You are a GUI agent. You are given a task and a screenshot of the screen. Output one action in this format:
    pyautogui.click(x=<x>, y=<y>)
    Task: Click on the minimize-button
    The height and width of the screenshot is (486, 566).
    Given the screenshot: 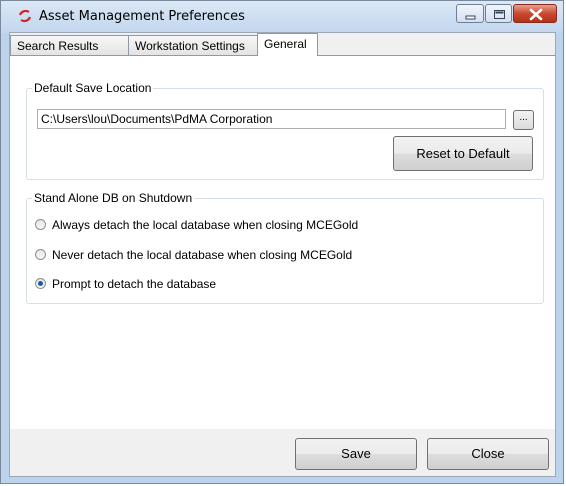 What is the action you would take?
    pyautogui.click(x=470, y=13)
    